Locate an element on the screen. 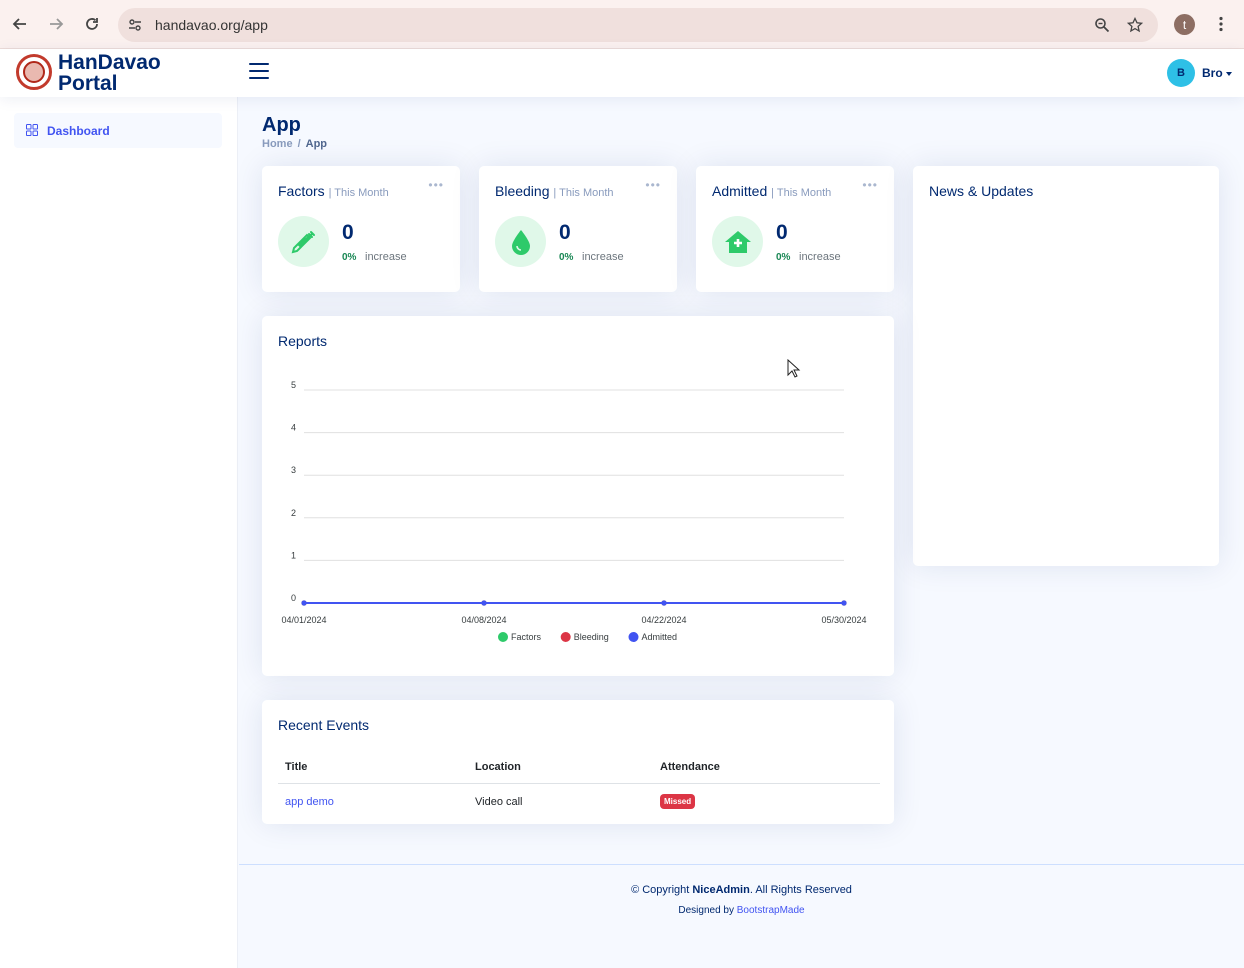  hospital-icon is located at coordinates (737, 241).